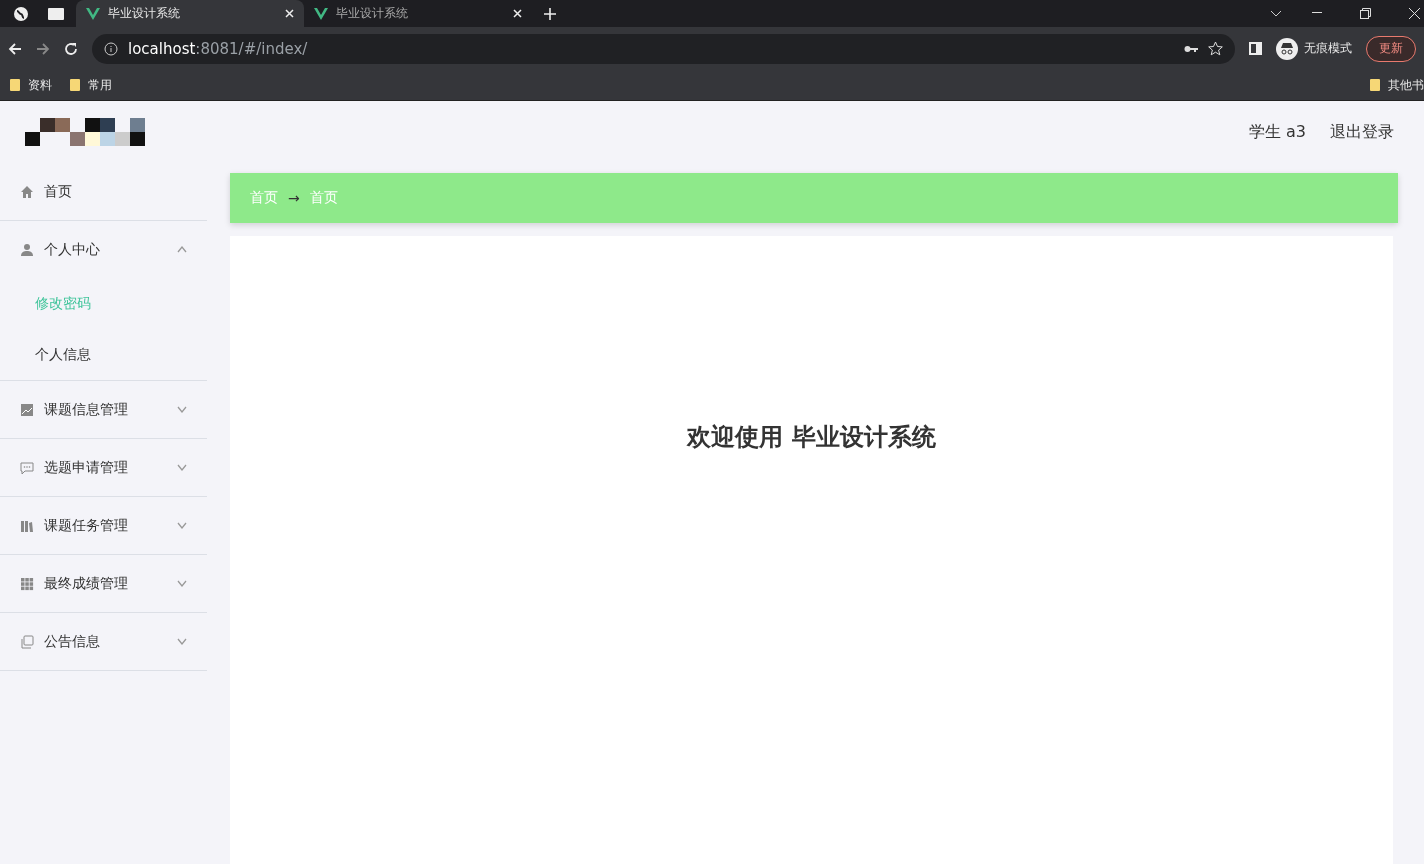 Image resolution: width=1424 pixels, height=864 pixels. Describe the element at coordinates (1277, 132) in the screenshot. I see `user-name: 学生 a3` at that location.